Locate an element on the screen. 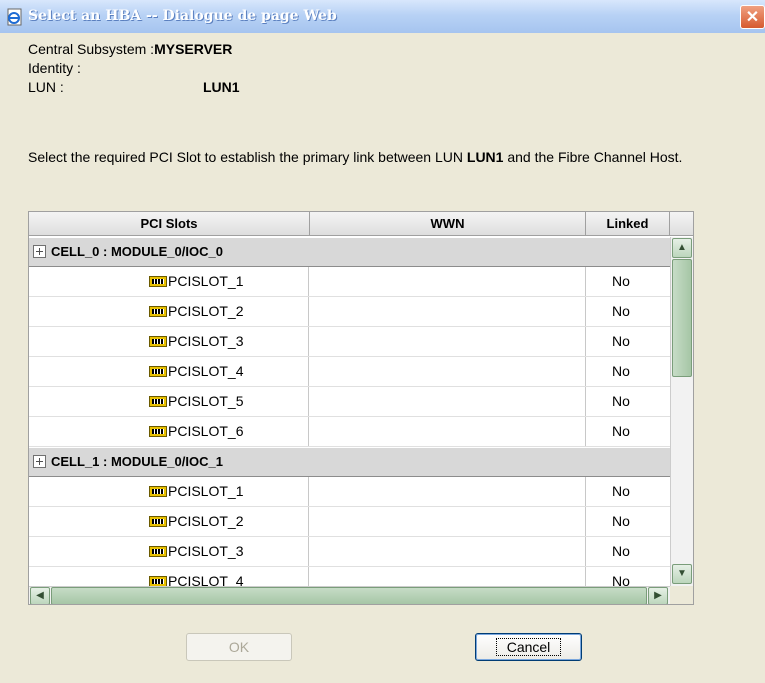  group-name: CELL_1 : MODULE_0/IOC_1 is located at coordinates (137, 461).